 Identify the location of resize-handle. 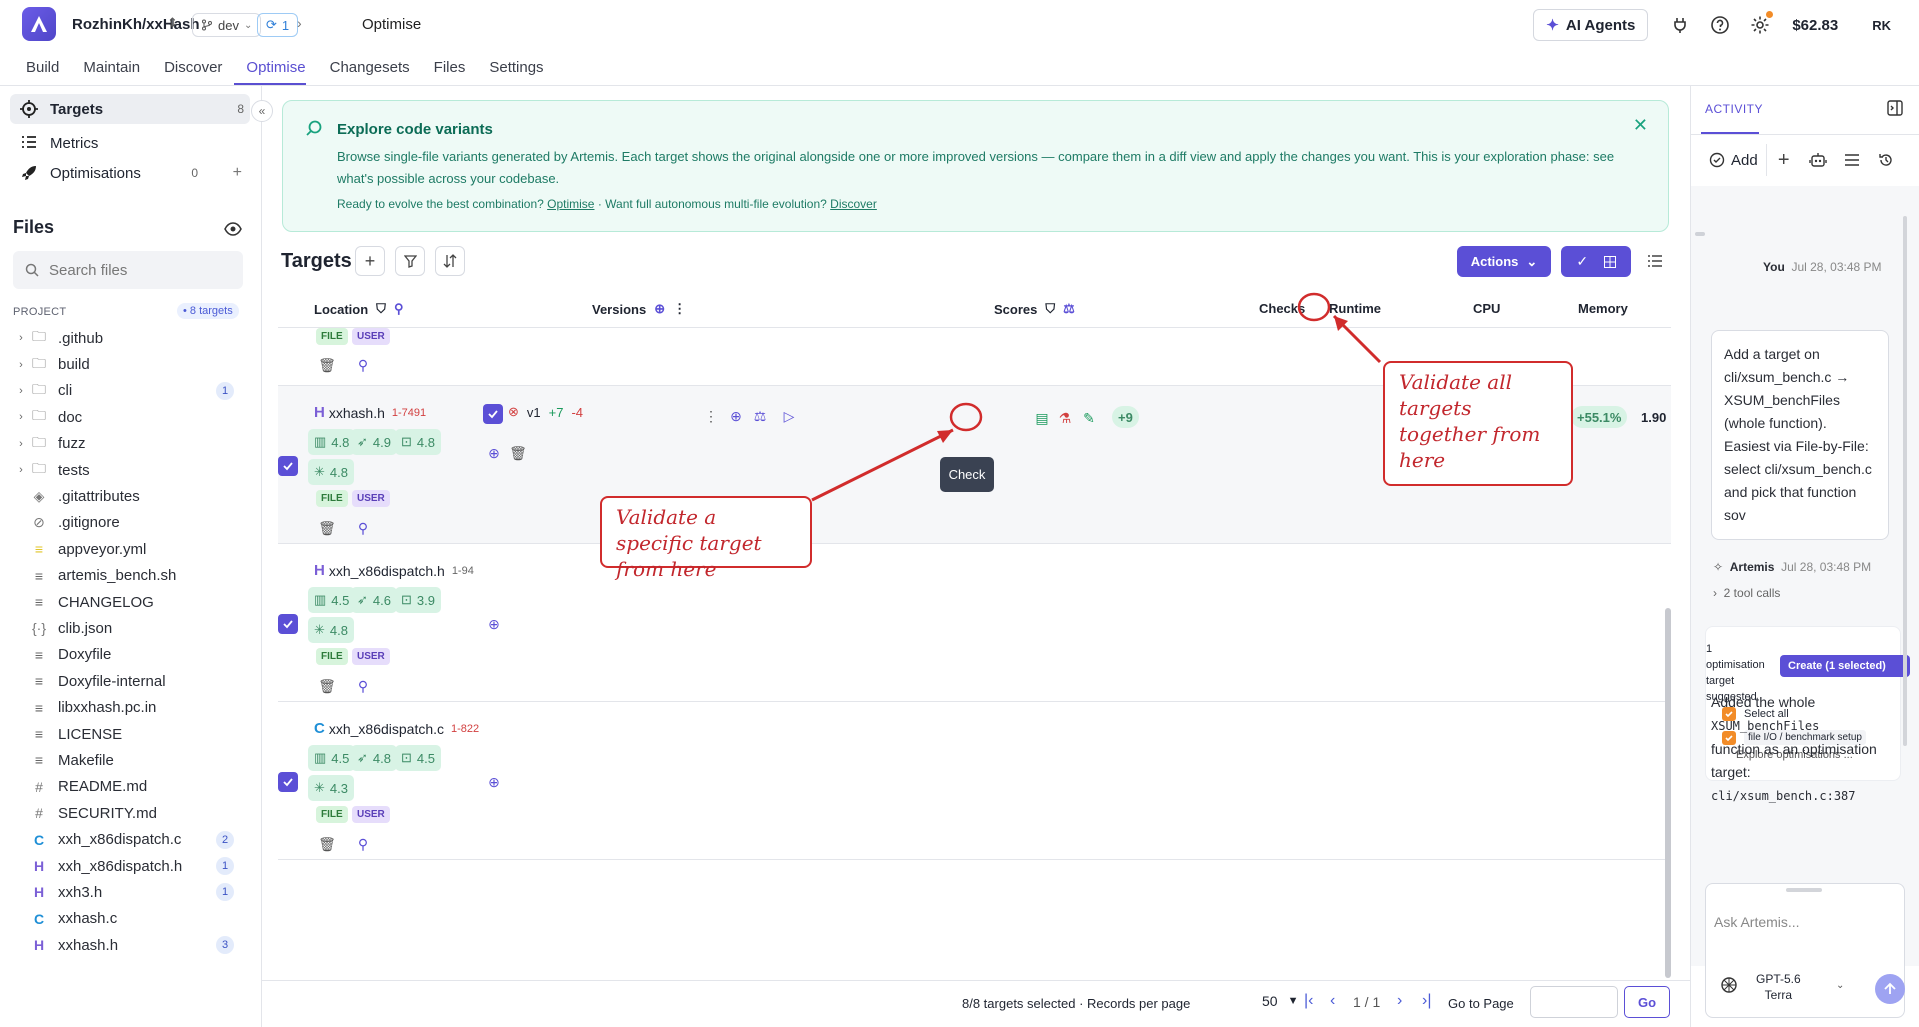
(1804, 890).